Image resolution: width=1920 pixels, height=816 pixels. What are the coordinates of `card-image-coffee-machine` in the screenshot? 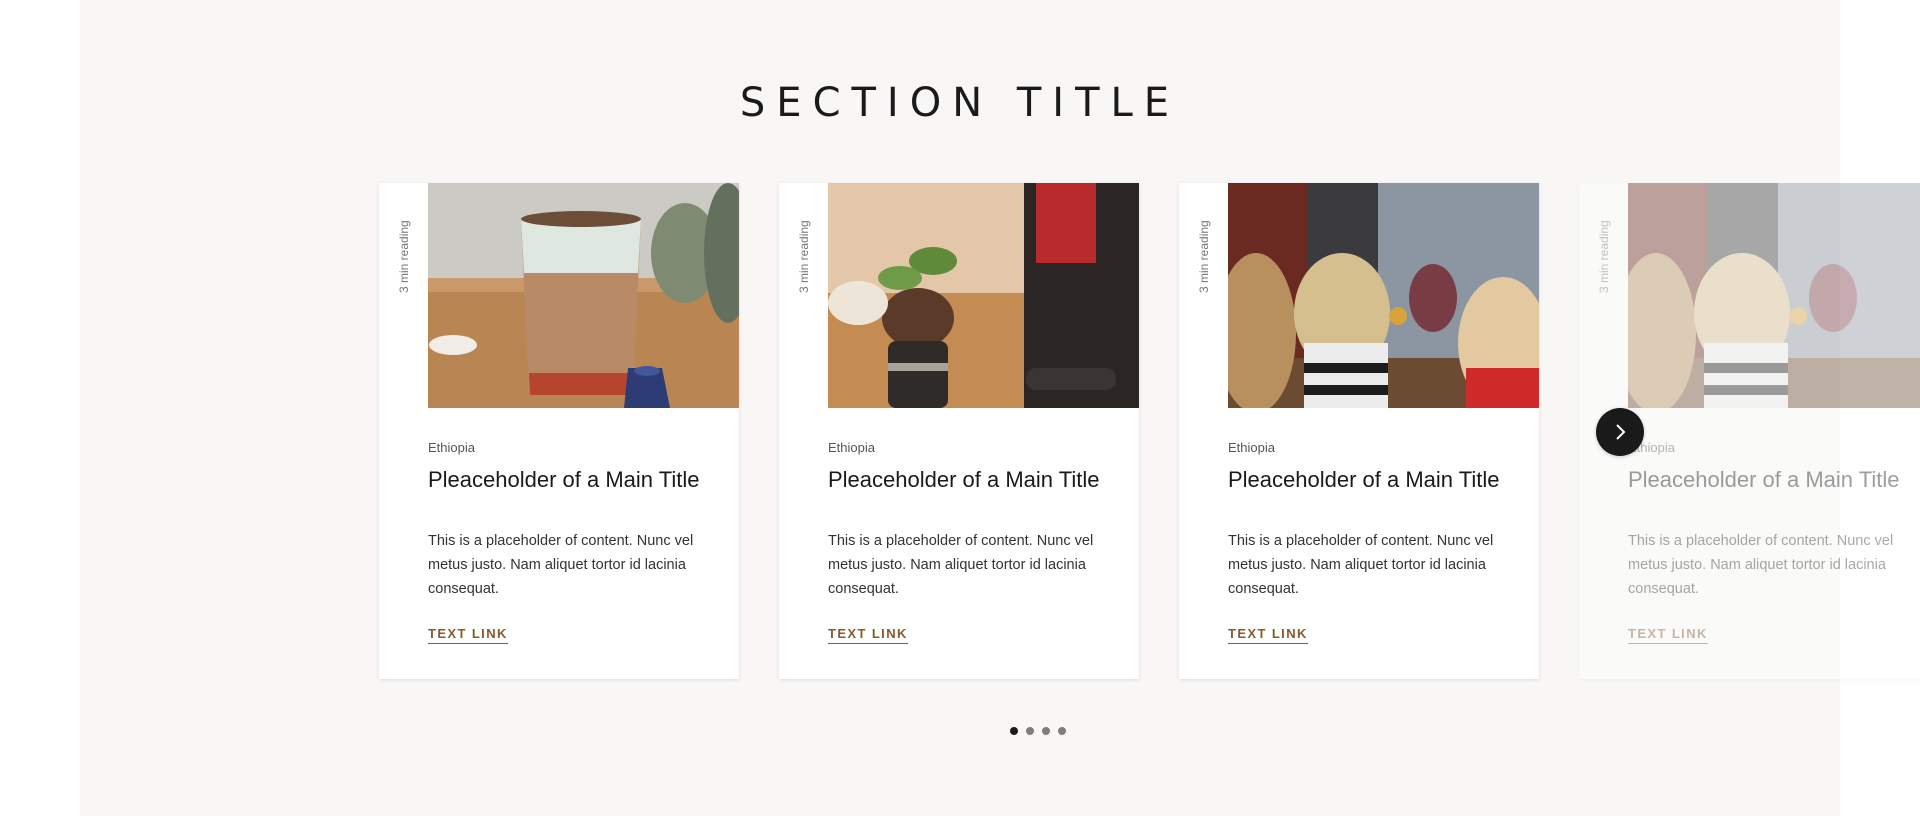 It's located at (983, 295).